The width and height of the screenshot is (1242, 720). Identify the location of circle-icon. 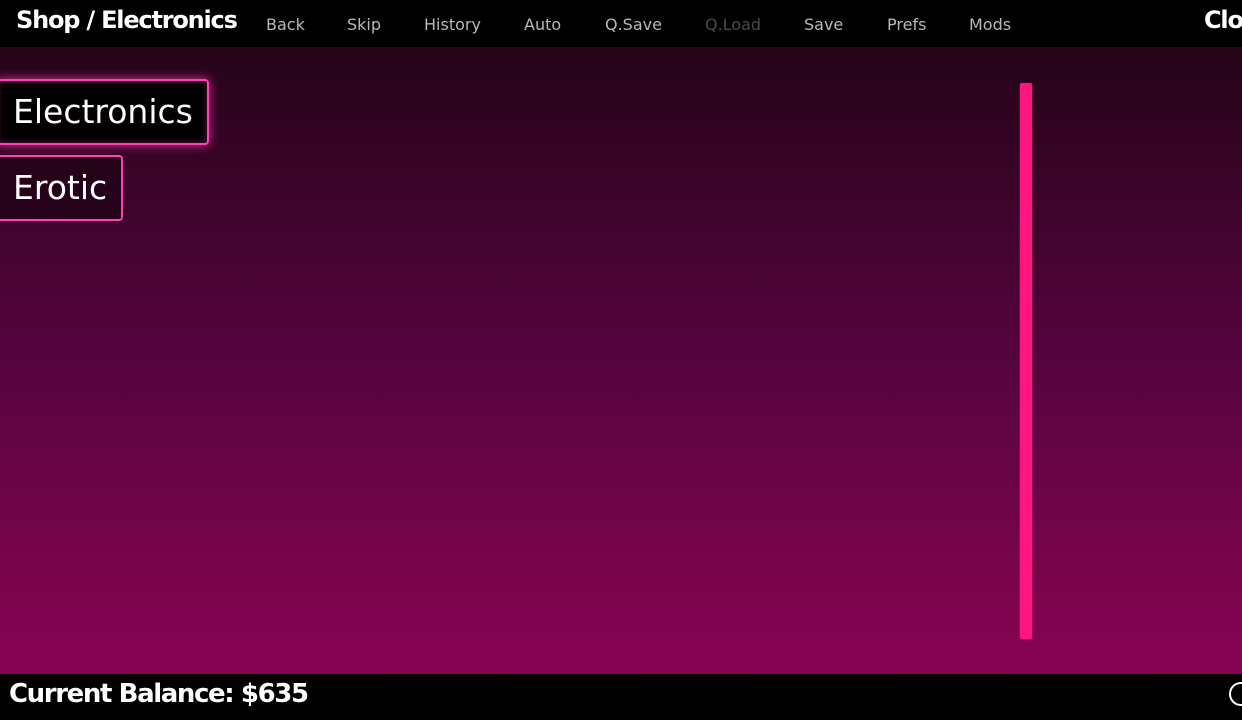
(1235, 694).